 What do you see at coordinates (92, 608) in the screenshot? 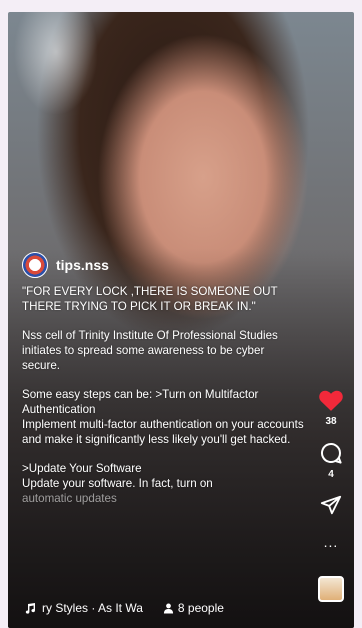
I see `audio-label: ry Styles · As It Wa` at bounding box center [92, 608].